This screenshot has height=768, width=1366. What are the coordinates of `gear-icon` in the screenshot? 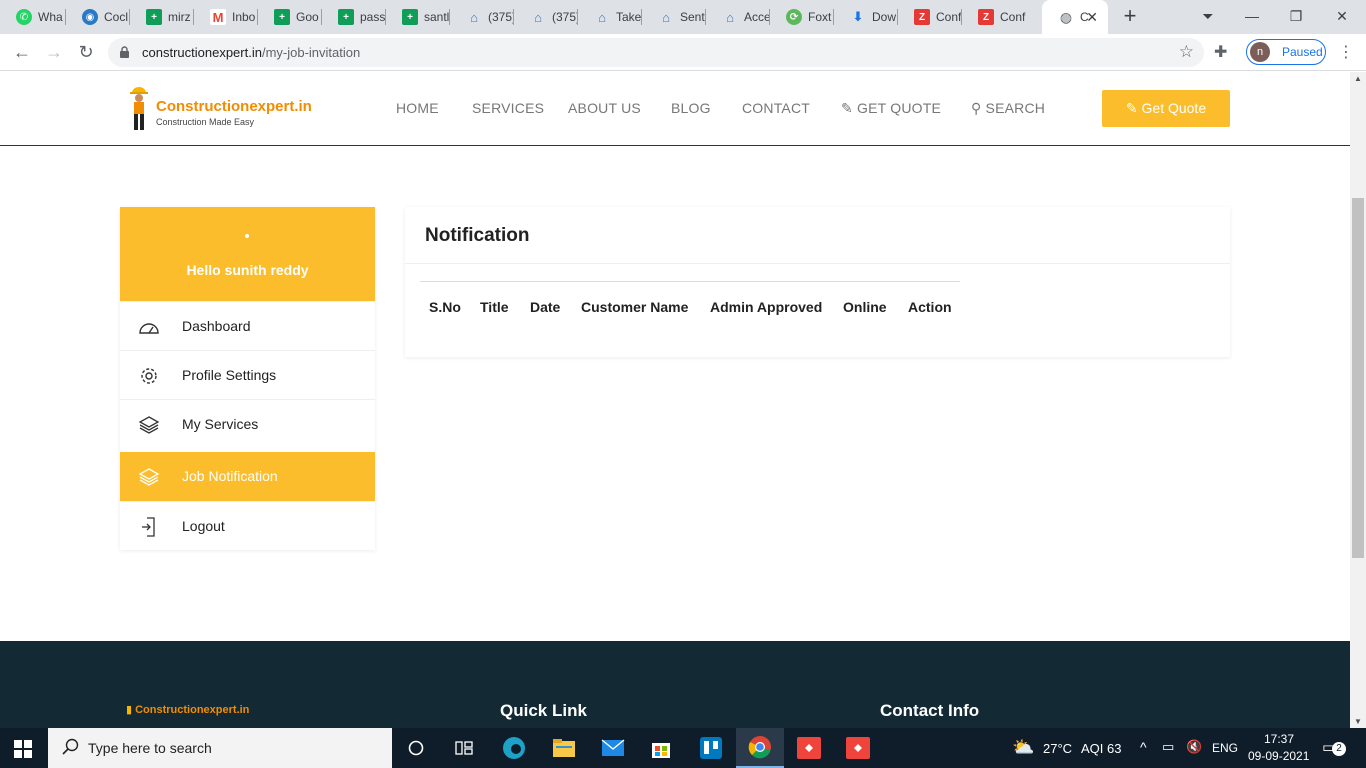 It's located at (149, 376).